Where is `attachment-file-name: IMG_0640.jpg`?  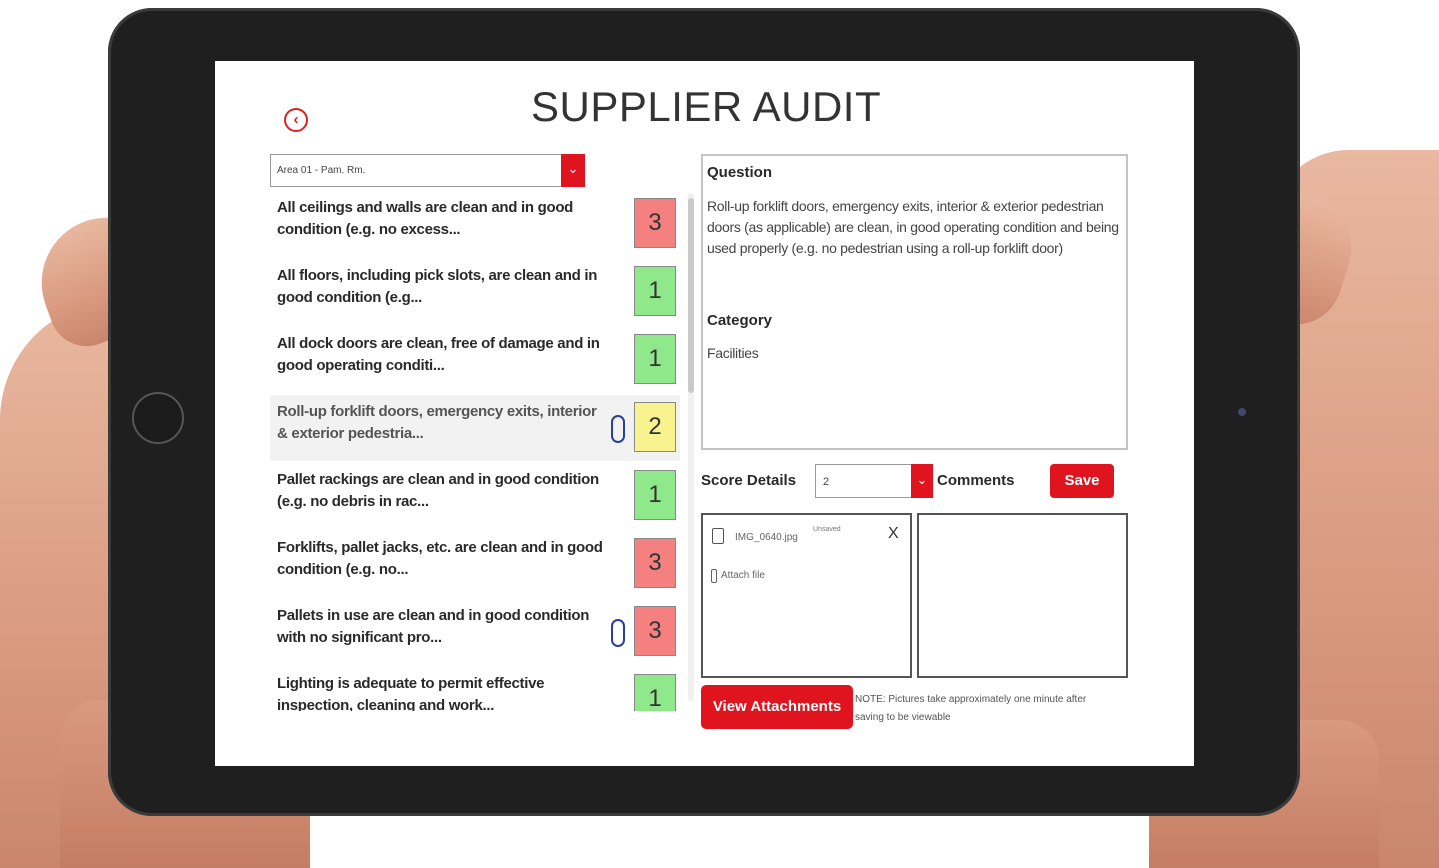
attachment-file-name: IMG_0640.jpg is located at coordinates (766, 537).